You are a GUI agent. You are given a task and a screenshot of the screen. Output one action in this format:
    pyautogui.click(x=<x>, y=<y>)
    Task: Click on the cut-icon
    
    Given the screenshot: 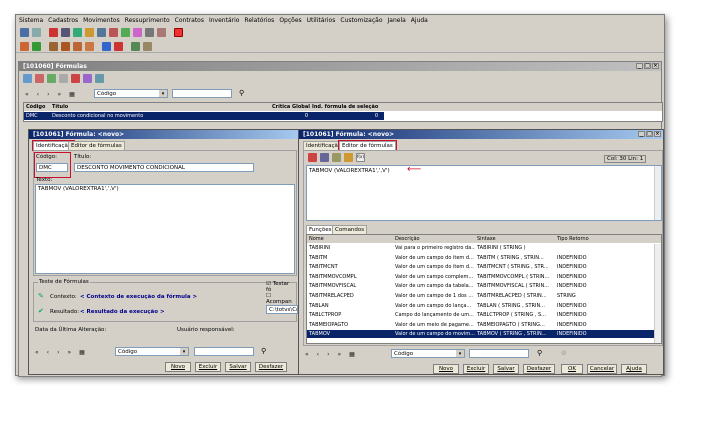 What is the action you would take?
    pyautogui.click(x=324, y=157)
    